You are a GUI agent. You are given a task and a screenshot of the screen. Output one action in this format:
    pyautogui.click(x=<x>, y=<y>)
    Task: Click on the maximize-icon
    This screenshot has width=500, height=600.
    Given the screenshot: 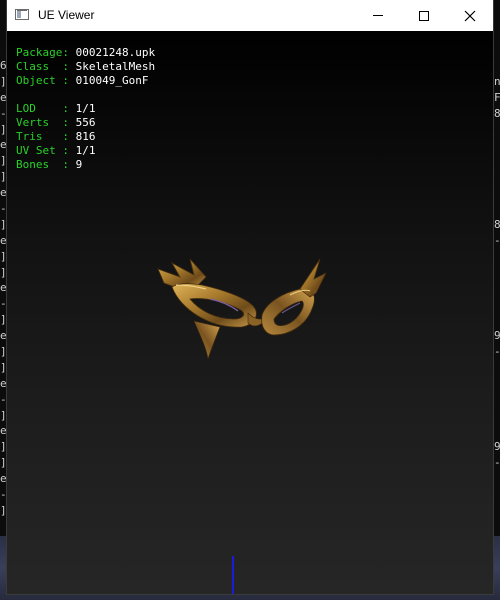 What is the action you would take?
    pyautogui.click(x=424, y=15)
    